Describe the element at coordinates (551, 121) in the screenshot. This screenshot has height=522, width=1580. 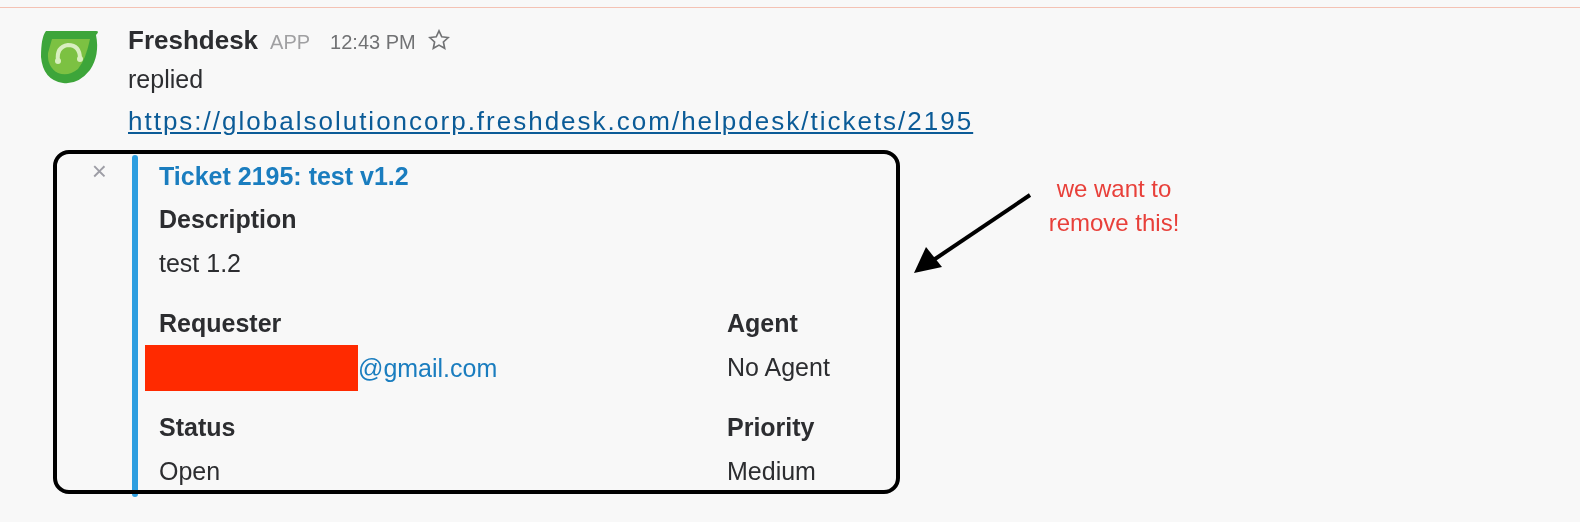
I see `ticket-link: https://globalsolutioncorp.freshdesk.com/helpdesk/tickets/2195` at that location.